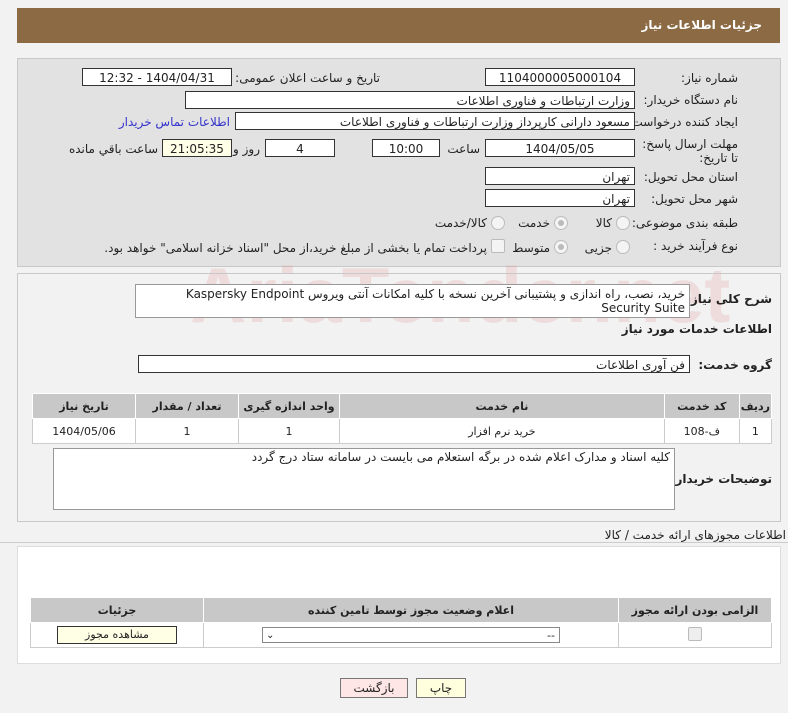 The height and width of the screenshot is (713, 788). I want to click on description-label: شرح کلی نیاز:, so click(729, 299).